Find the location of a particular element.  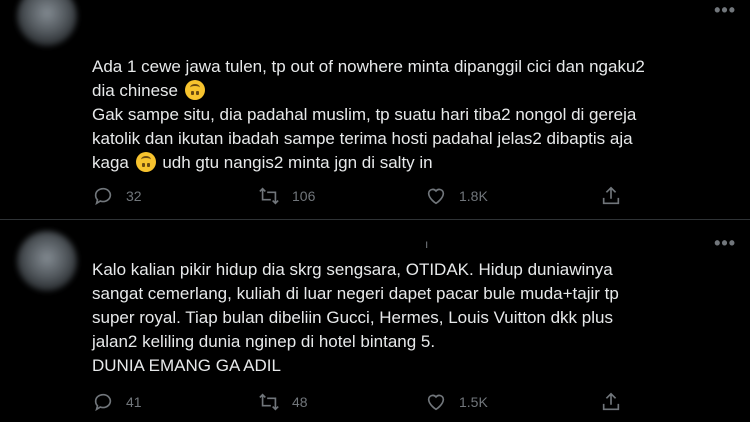

tweet-text-line: kaga is located at coordinates (110, 162).